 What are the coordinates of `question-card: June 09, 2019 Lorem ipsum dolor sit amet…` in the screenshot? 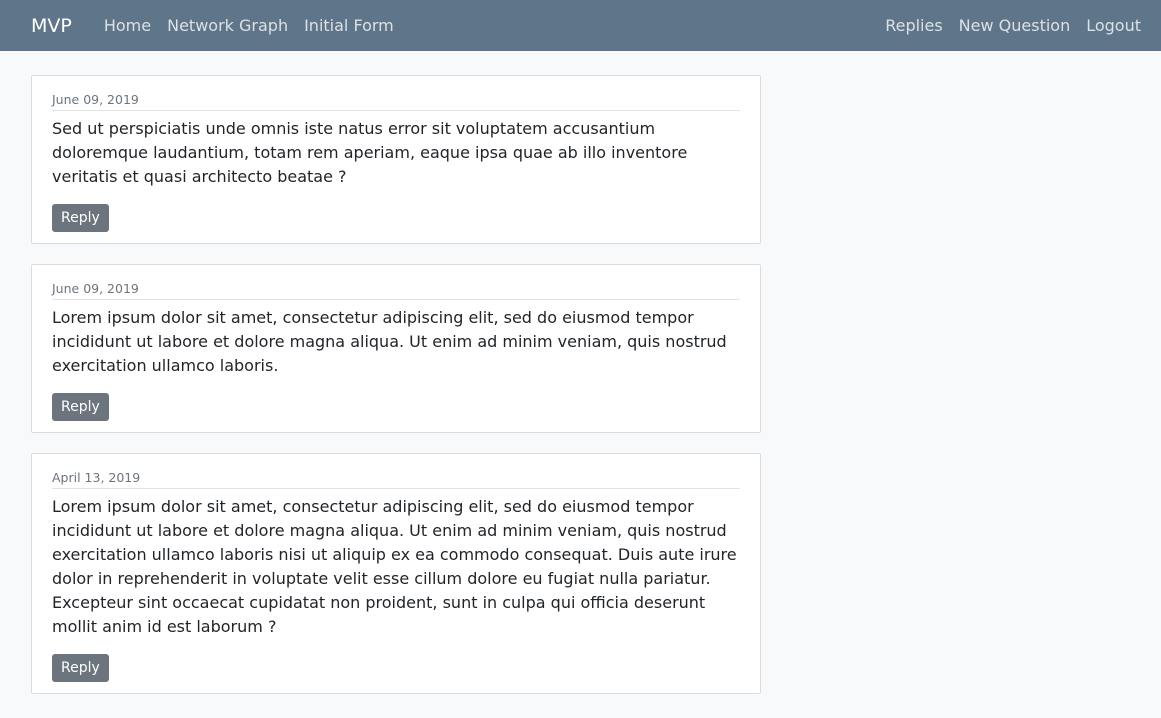 It's located at (396, 348).